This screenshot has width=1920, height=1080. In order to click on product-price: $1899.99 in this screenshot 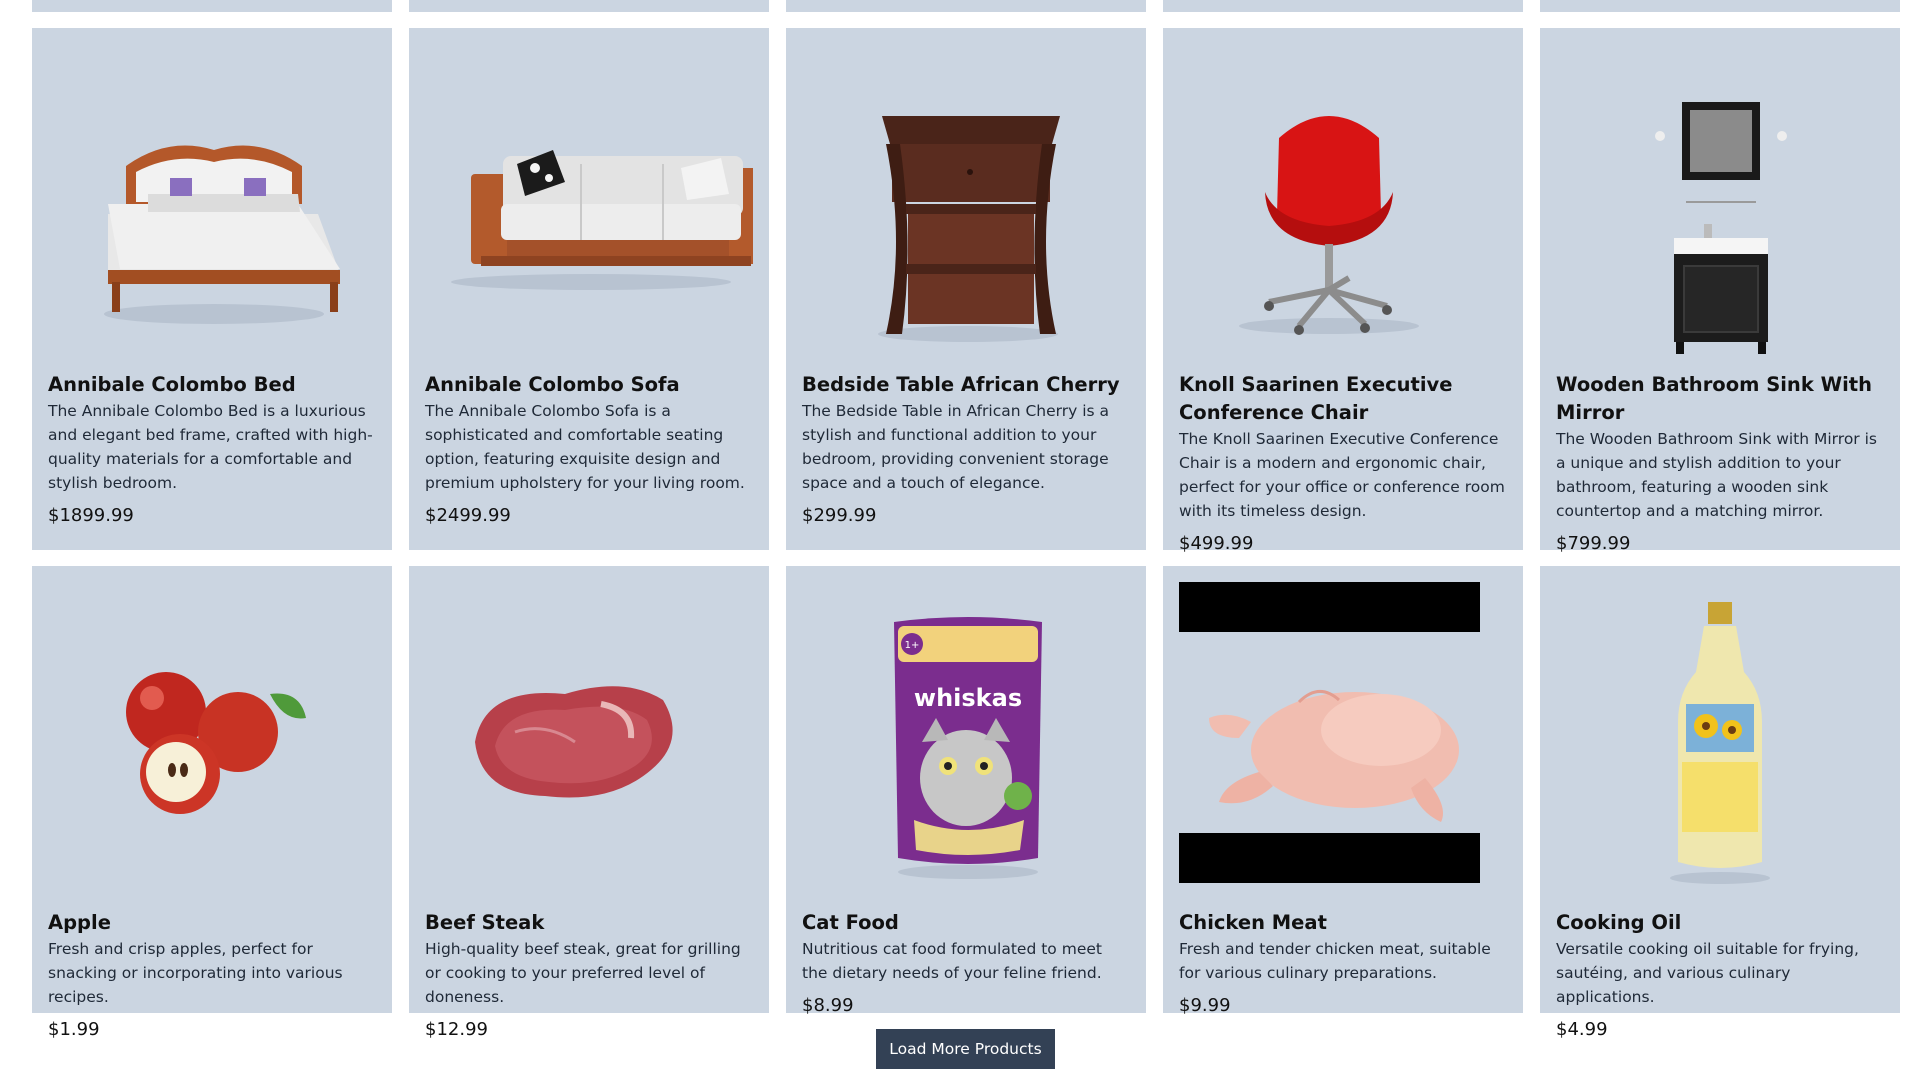, I will do `click(91, 515)`.